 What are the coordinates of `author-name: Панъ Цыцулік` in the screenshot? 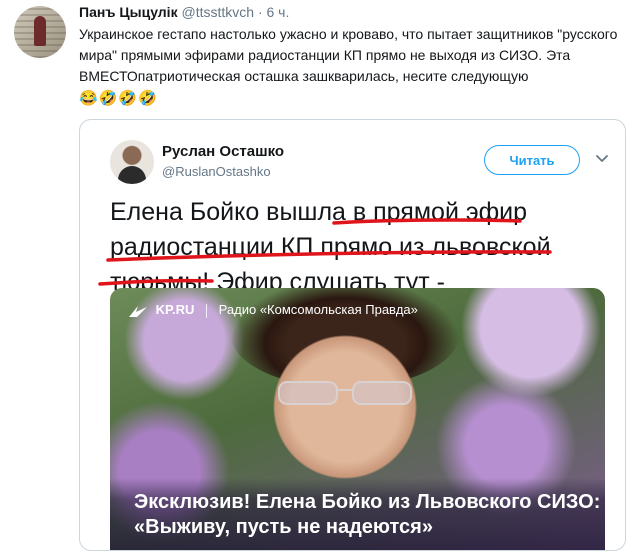 It's located at (128, 12).